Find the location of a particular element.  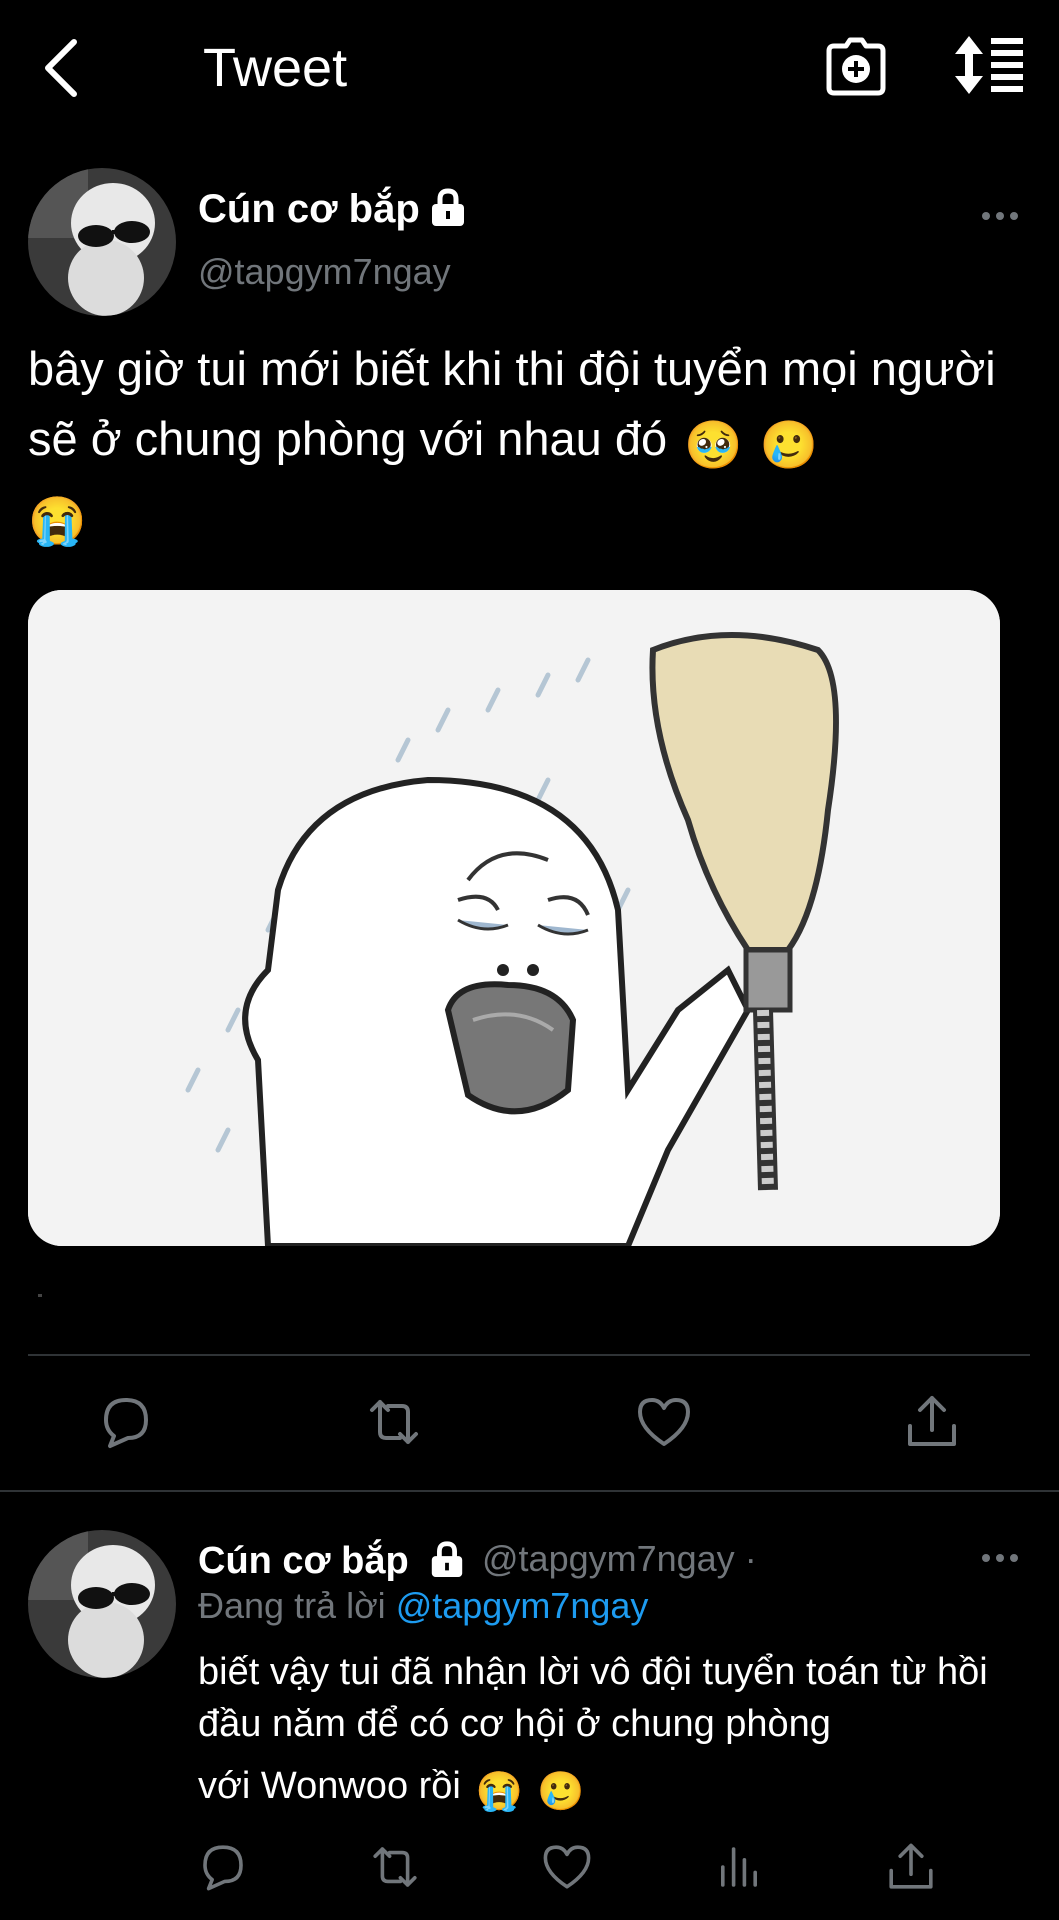

views-icon is located at coordinates (739, 1867).